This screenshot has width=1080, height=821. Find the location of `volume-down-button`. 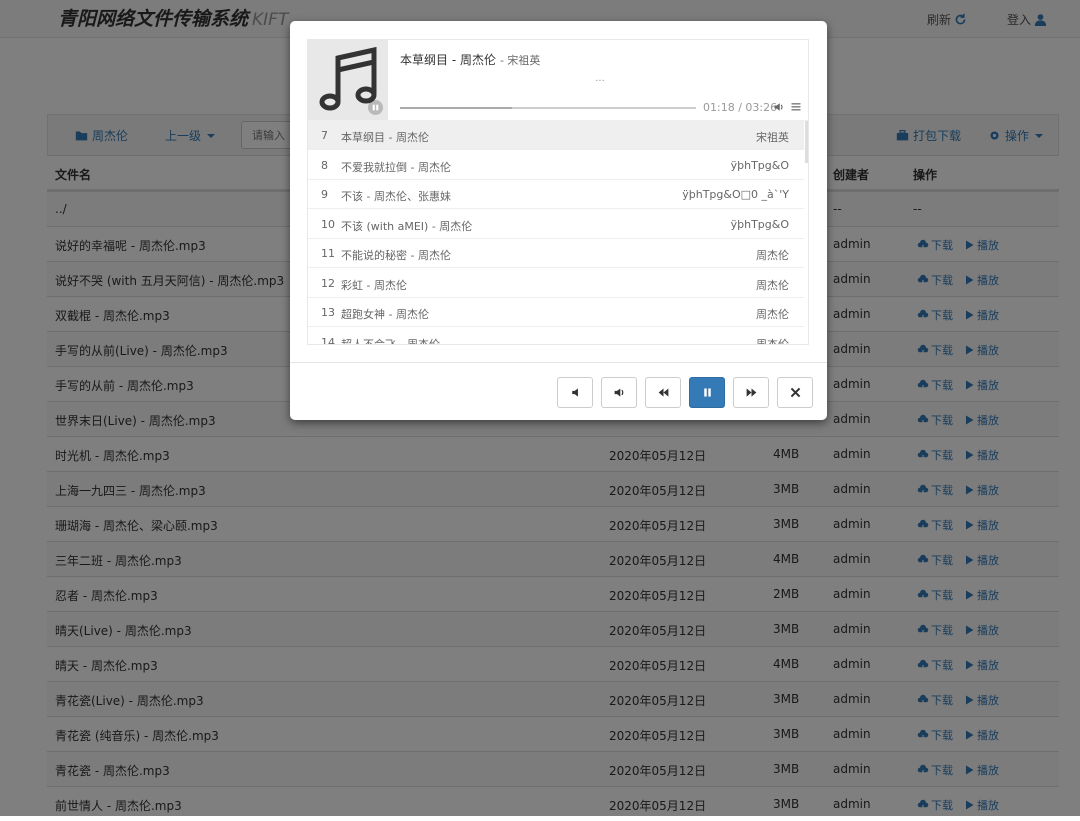

volume-down-button is located at coordinates (575, 392).